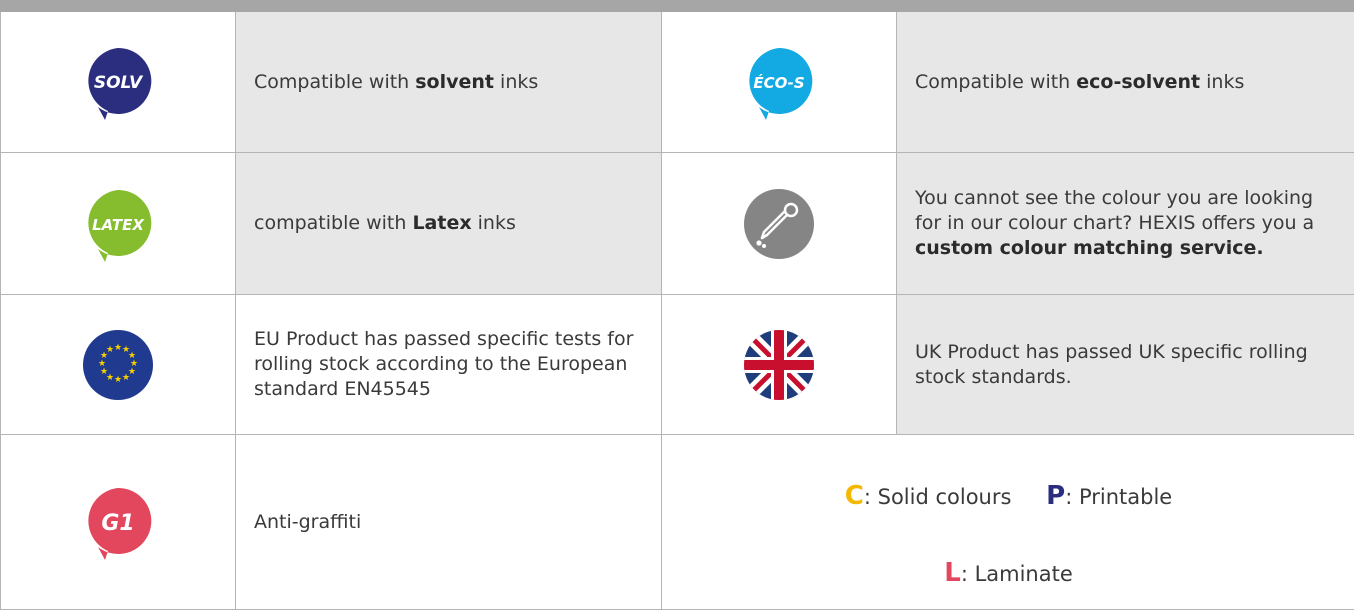 Image resolution: width=1354 pixels, height=610 pixels. I want to click on pipette-cell, so click(779, 224).